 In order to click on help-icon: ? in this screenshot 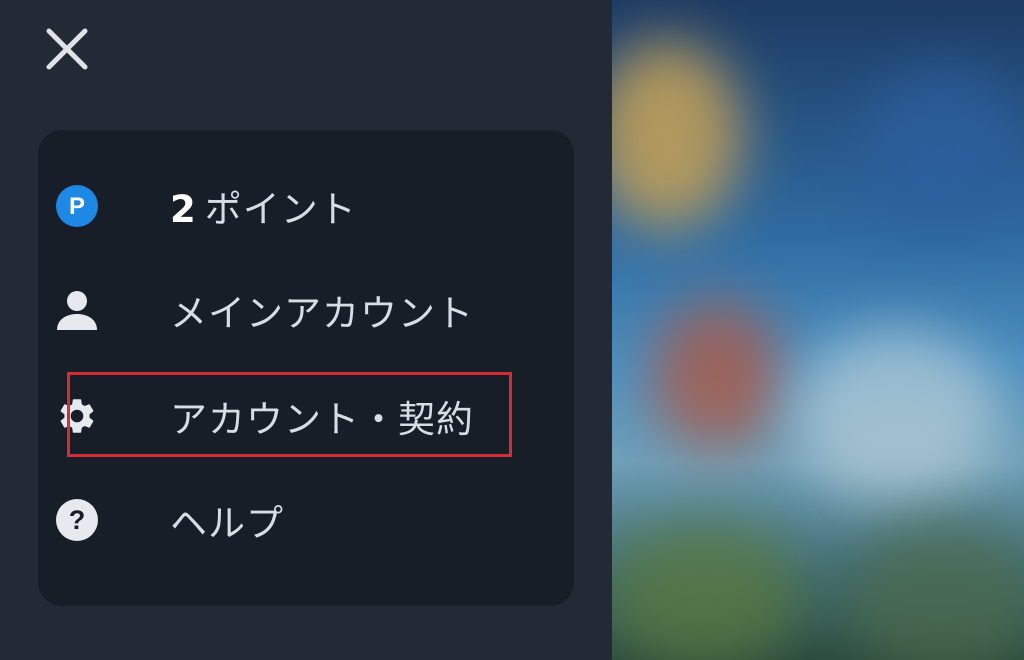, I will do `click(77, 520)`.